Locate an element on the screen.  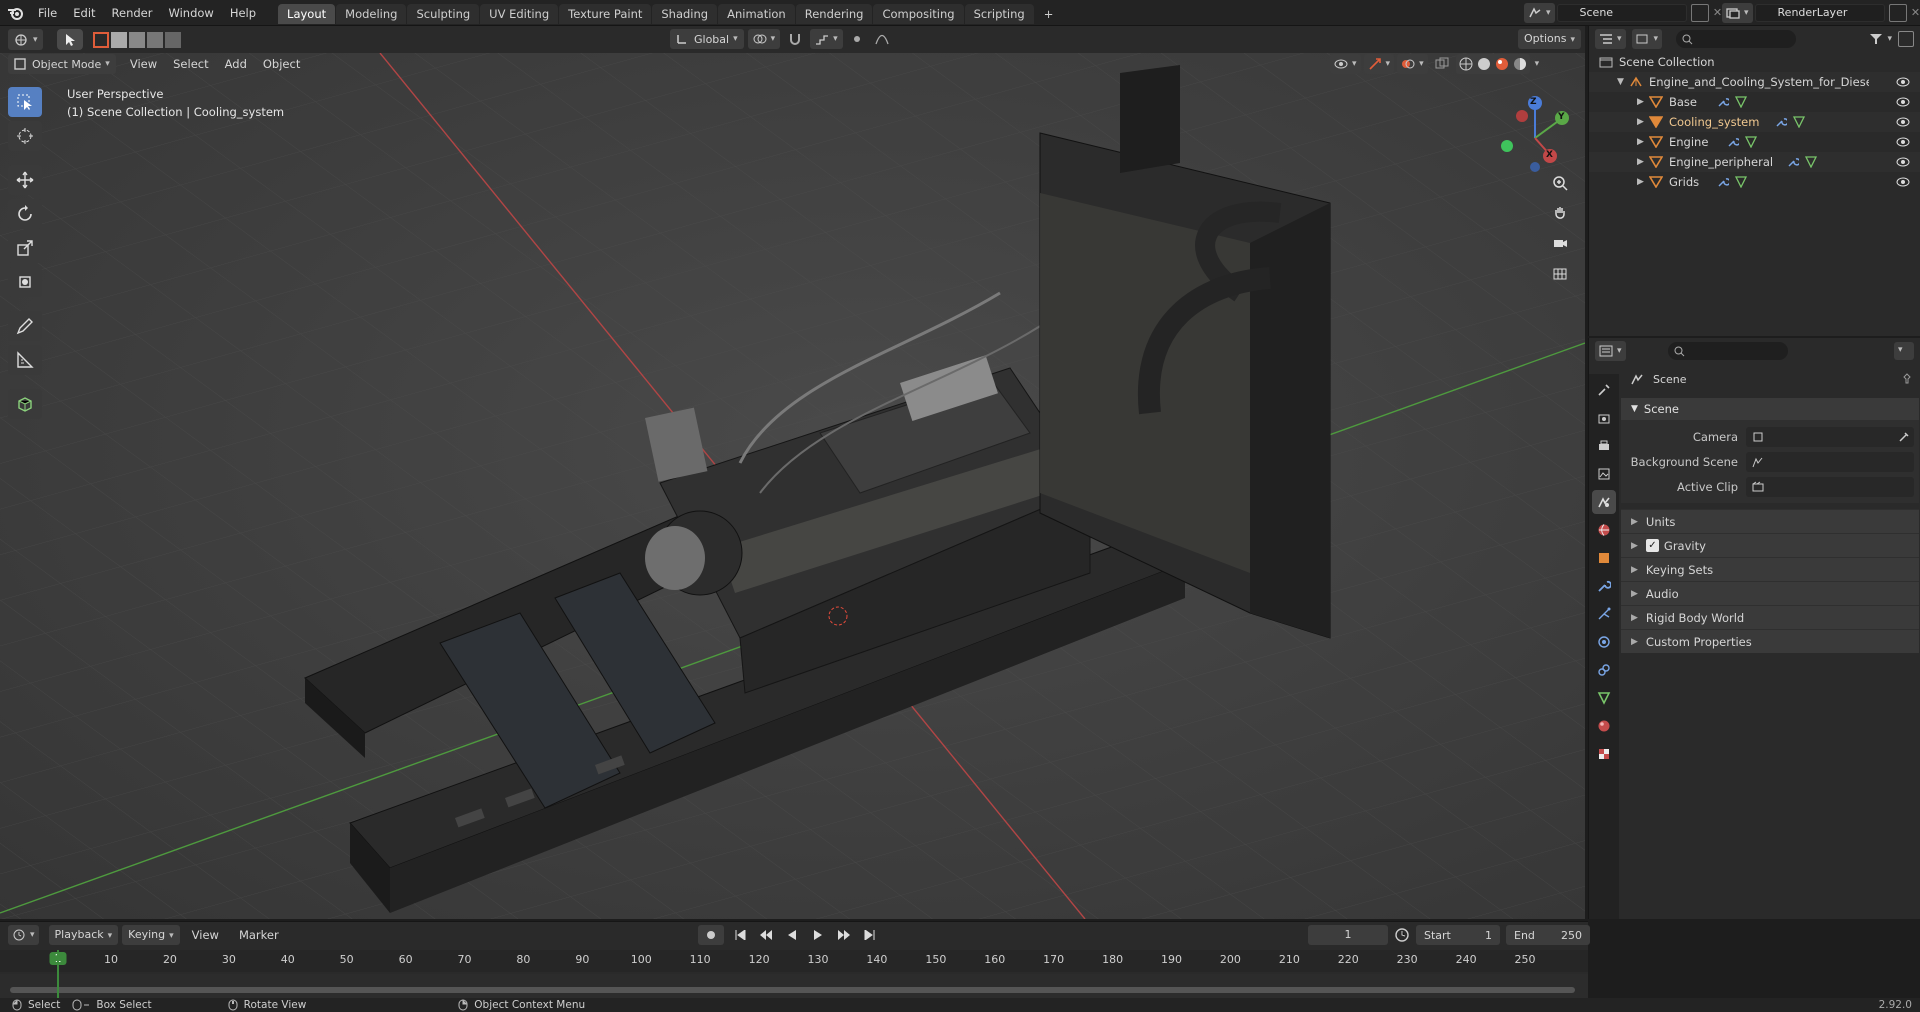
tab-view-layer is located at coordinates (1604, 474).